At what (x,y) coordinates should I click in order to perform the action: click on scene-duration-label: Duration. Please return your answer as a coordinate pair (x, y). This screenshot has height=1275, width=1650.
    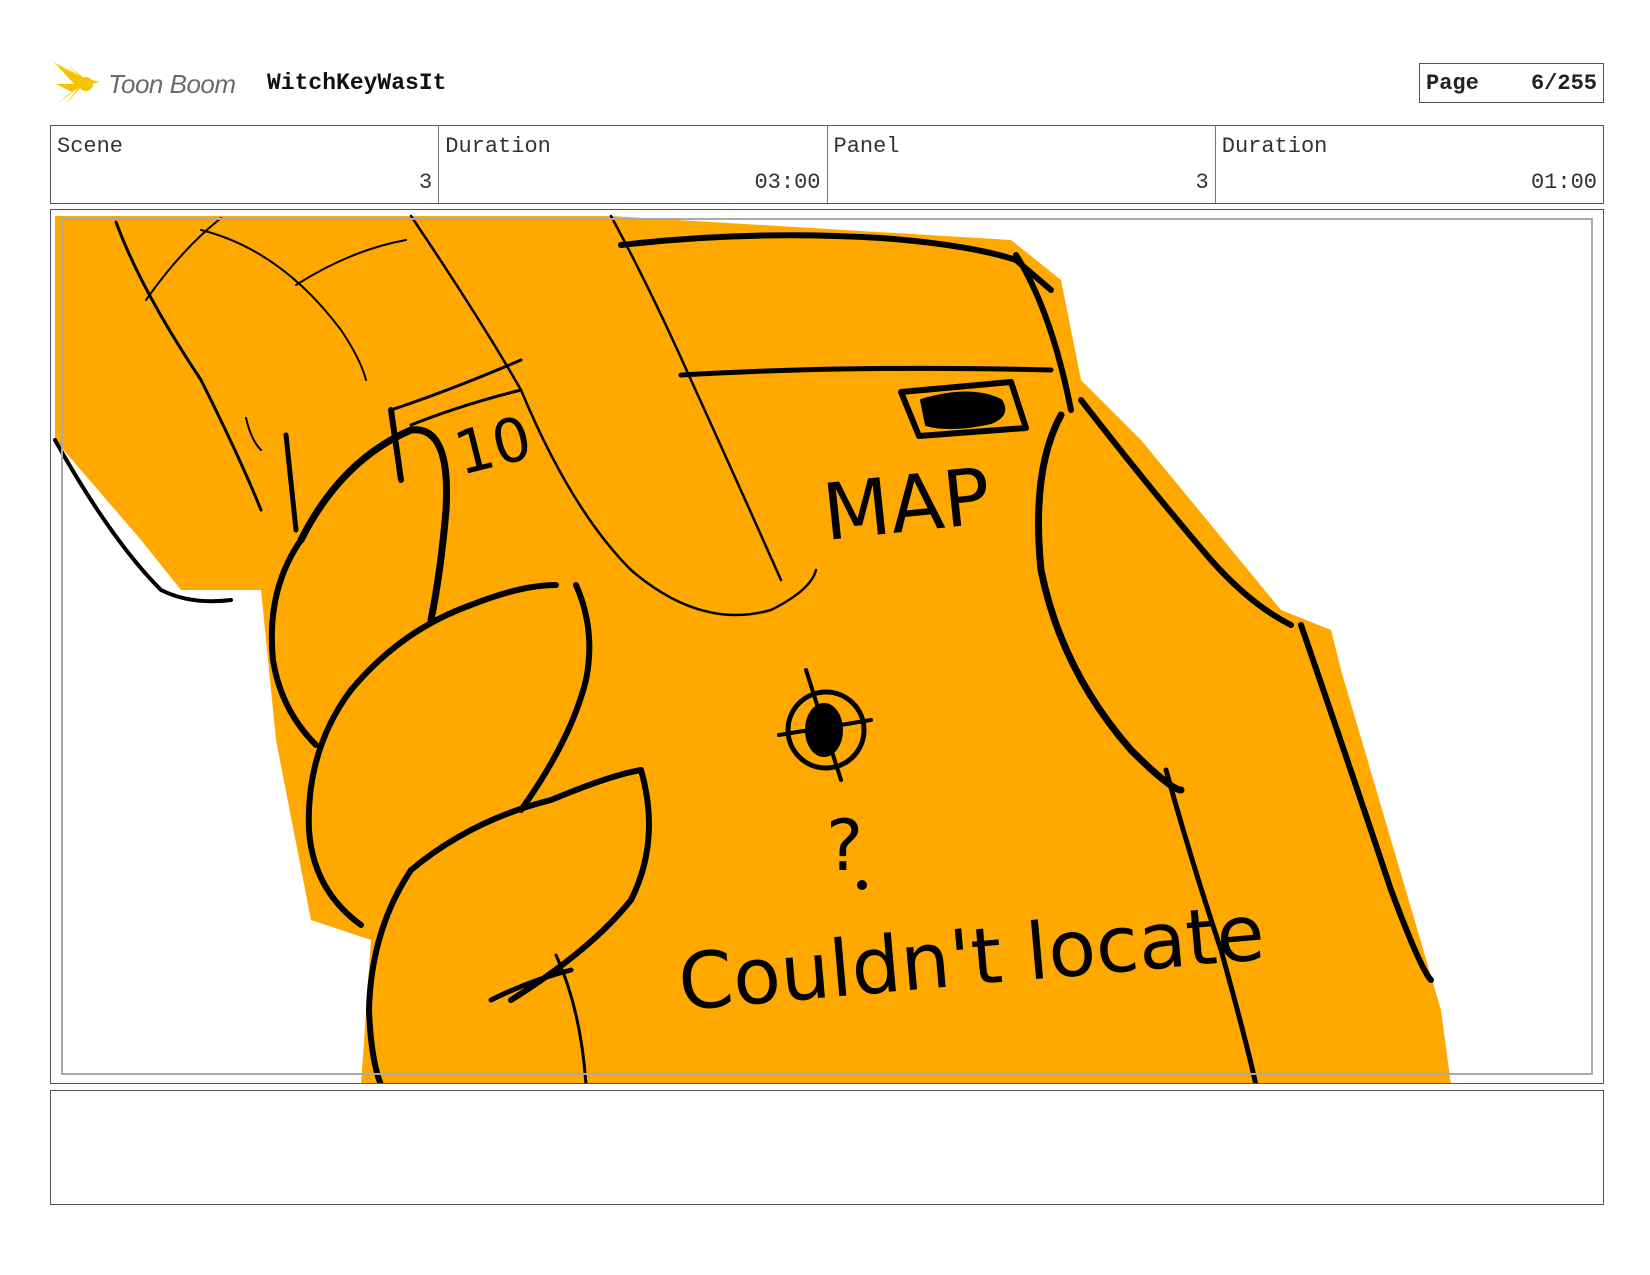
    Looking at the image, I should click on (498, 146).